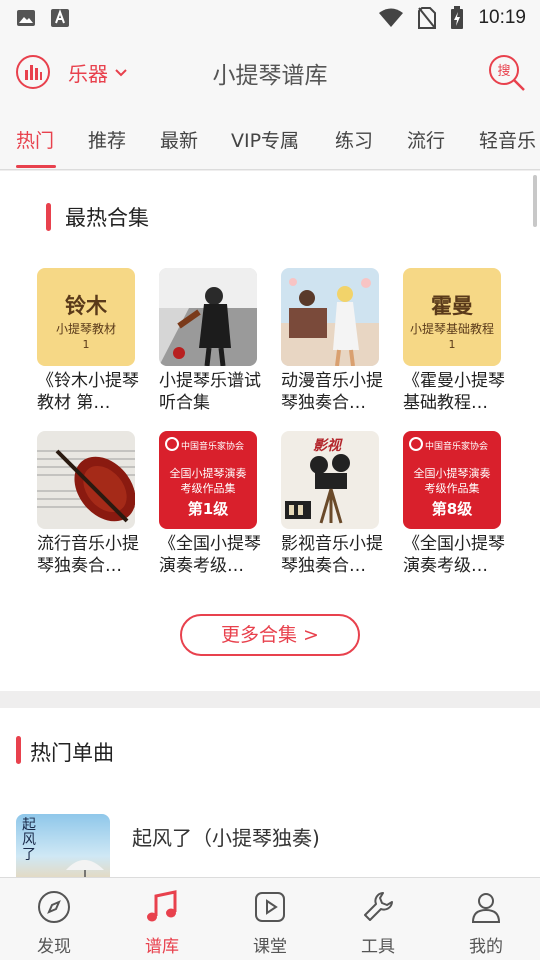 The width and height of the screenshot is (540, 960). I want to click on song-list-item: 起风了 起风了（小提琴独奏), so click(270, 845).